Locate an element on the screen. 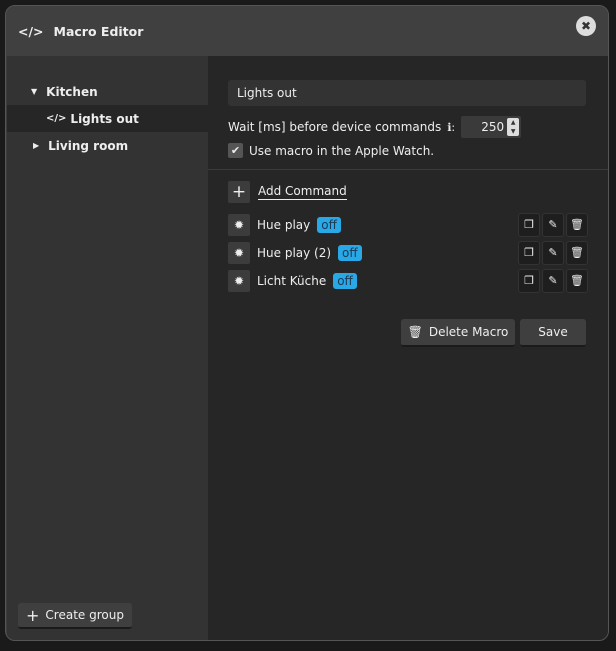 This screenshot has height=651, width=616. command-row: ✹ Hue play off ❐ ✎ 🗑 is located at coordinates (408, 225).